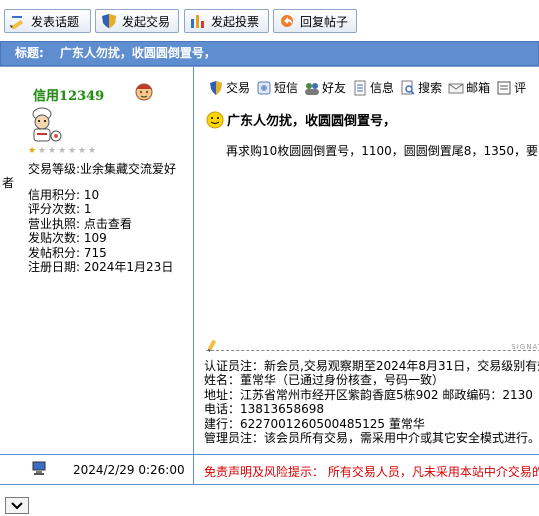 The height and width of the screenshot is (516, 539). What do you see at coordinates (368, 394) in the screenshot?
I see `signature-line: 地址：江苏省常州市经开区紫韵香庭5栋902 邮政编码：2130` at bounding box center [368, 394].